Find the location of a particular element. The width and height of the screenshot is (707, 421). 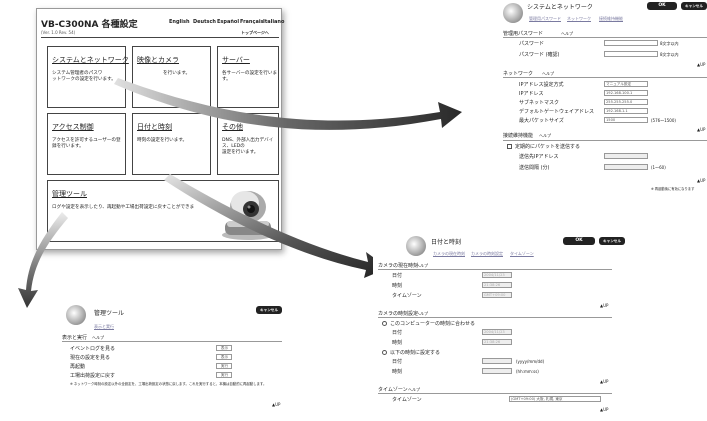

timezone-select: (GMT+09:00) 大阪, 札幌, 東京 is located at coordinates (555, 399).